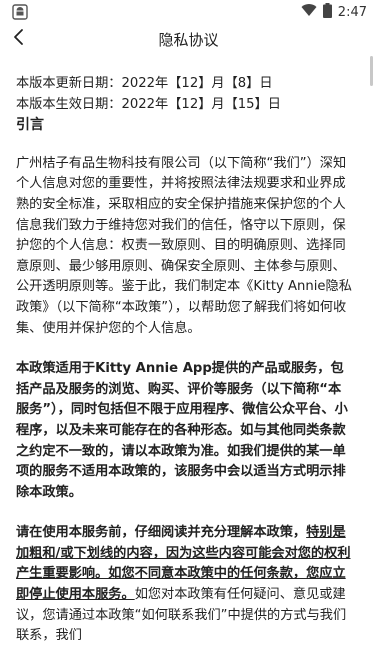 The image size is (377, 671). Describe the element at coordinates (327, 12) in the screenshot. I see `battery-icon` at that location.